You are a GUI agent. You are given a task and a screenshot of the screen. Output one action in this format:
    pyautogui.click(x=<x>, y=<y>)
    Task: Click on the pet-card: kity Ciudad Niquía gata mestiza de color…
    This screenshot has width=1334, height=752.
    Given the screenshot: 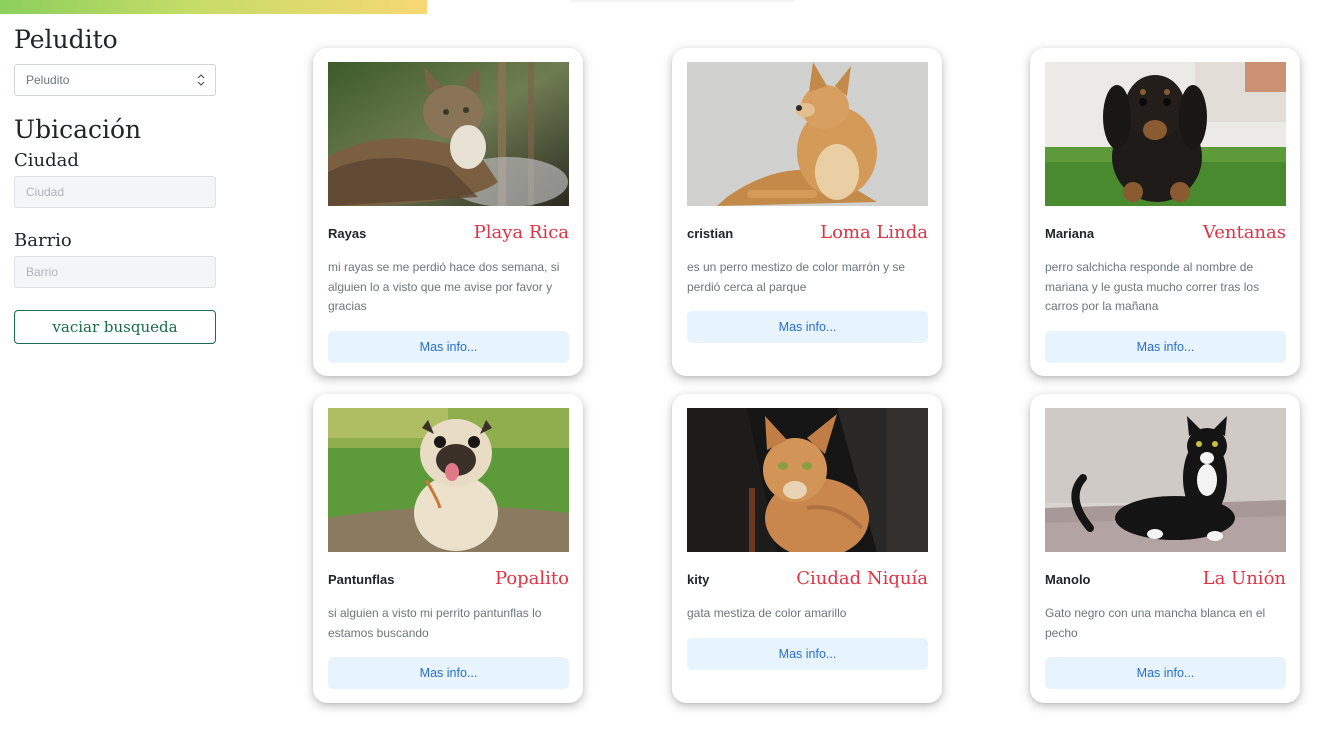 What is the action you would take?
    pyautogui.click(x=807, y=548)
    